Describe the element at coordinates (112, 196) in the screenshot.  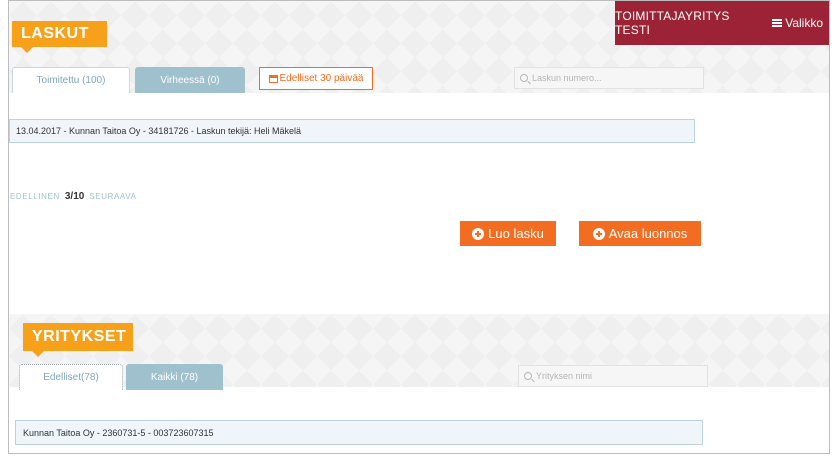
I see `next-page-link: SEURAAVA` at that location.